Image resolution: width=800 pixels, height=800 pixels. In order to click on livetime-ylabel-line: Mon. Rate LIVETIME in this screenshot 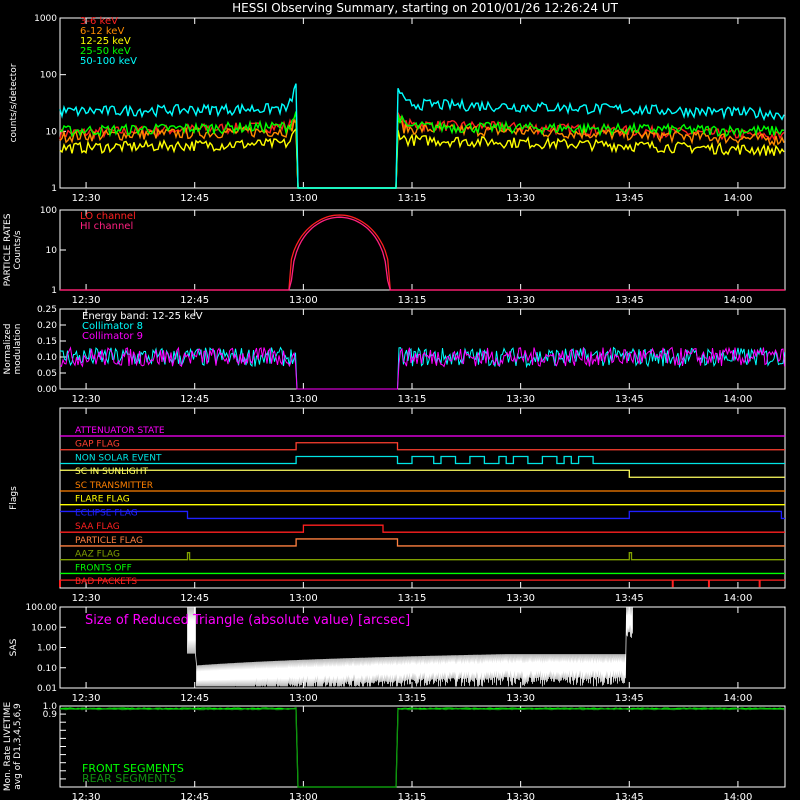, I will do `click(8, 747)`.